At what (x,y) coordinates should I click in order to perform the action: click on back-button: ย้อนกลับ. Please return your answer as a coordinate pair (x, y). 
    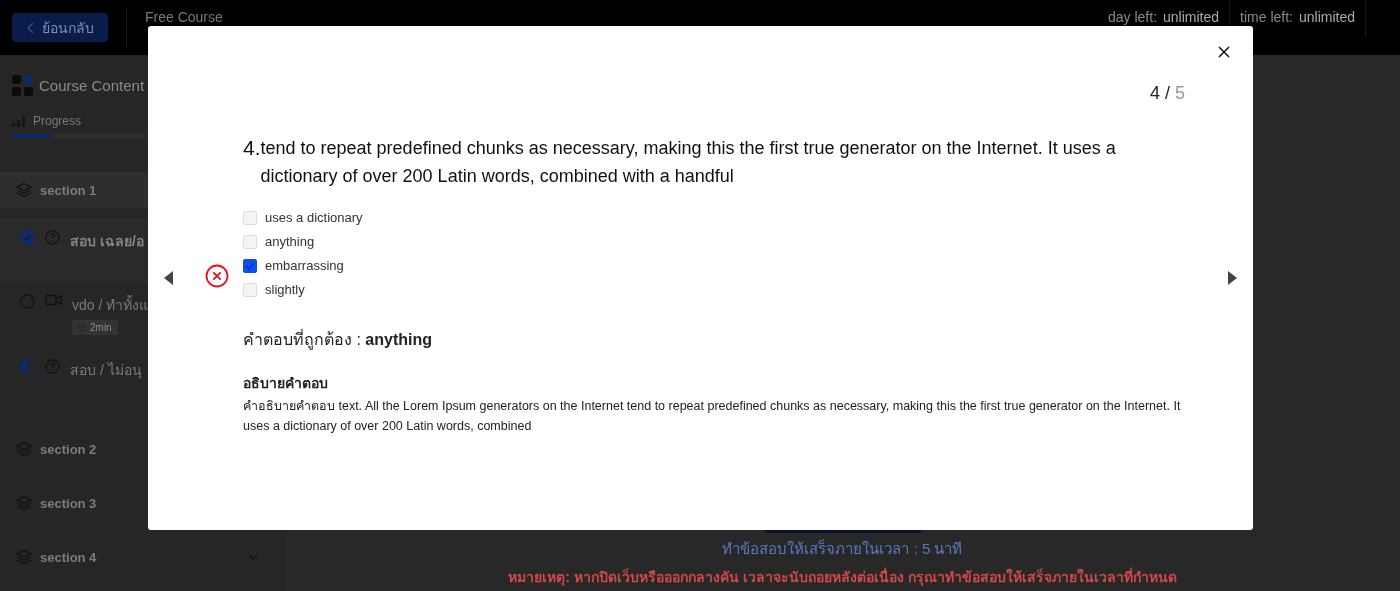
    Looking at the image, I should click on (60, 27).